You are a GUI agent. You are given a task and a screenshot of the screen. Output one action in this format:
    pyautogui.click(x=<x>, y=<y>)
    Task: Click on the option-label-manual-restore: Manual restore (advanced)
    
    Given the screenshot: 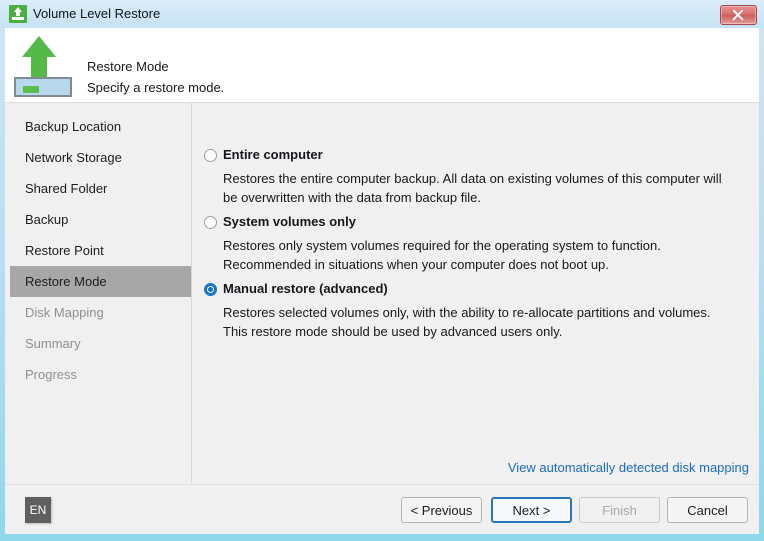 What is the action you would take?
    pyautogui.click(x=305, y=288)
    